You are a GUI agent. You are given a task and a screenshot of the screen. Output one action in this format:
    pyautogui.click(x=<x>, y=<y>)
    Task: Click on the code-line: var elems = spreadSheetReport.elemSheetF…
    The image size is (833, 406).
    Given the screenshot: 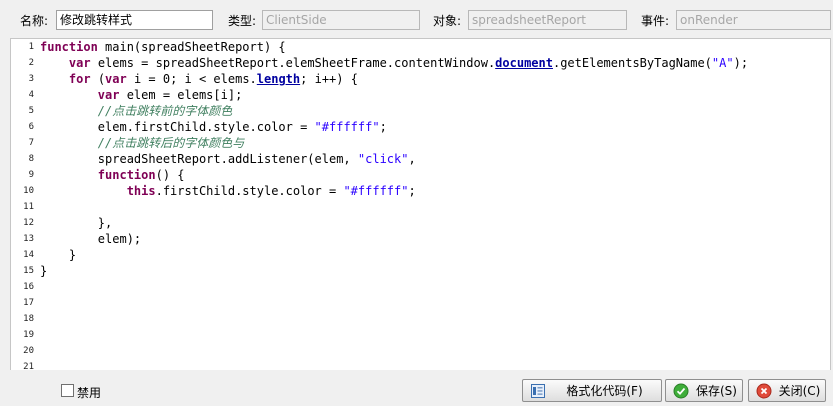 What is the action you would take?
    pyautogui.click(x=394, y=63)
    